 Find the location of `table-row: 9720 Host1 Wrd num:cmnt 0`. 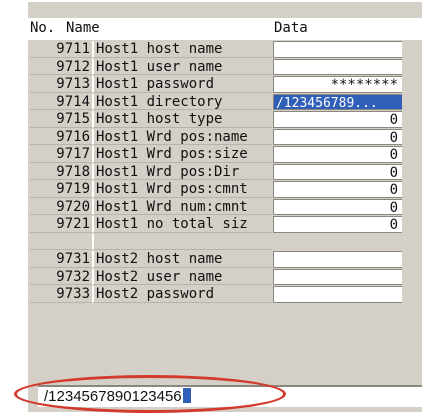

table-row: 9720 Host1 Wrd num:cmnt 0 is located at coordinates (225, 207).